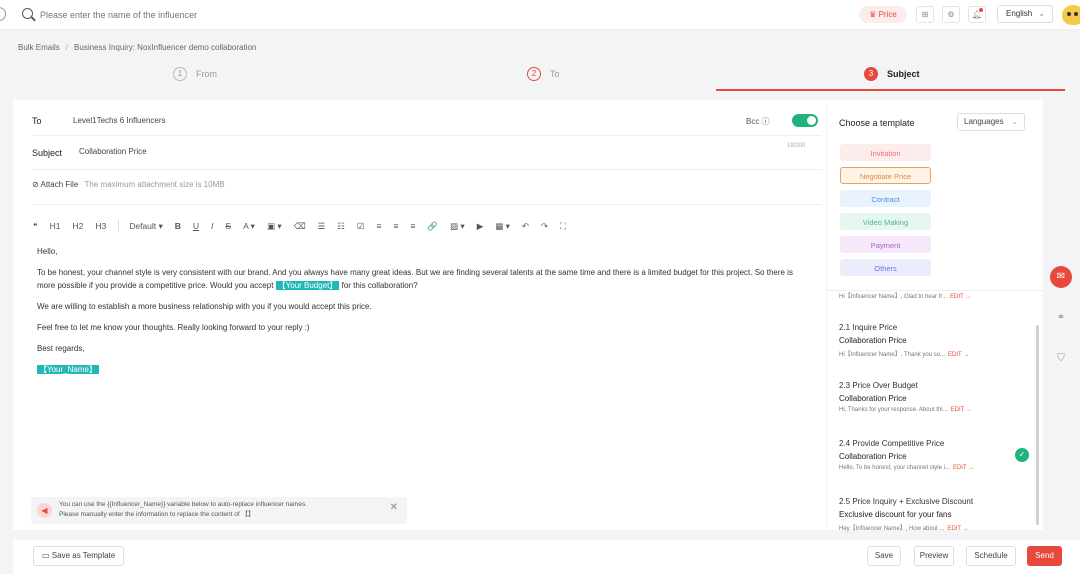  What do you see at coordinates (119, 120) in the screenshot?
I see `to-value: Level1Techs 6 Influencers` at bounding box center [119, 120].